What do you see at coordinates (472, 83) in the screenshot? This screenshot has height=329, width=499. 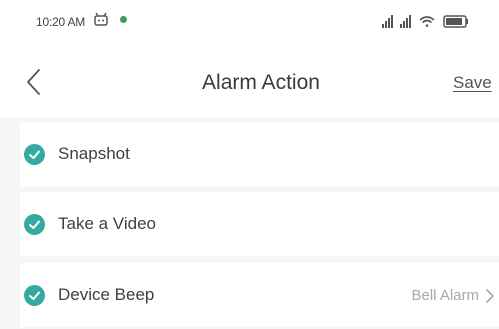 I see `save-button: Save` at bounding box center [472, 83].